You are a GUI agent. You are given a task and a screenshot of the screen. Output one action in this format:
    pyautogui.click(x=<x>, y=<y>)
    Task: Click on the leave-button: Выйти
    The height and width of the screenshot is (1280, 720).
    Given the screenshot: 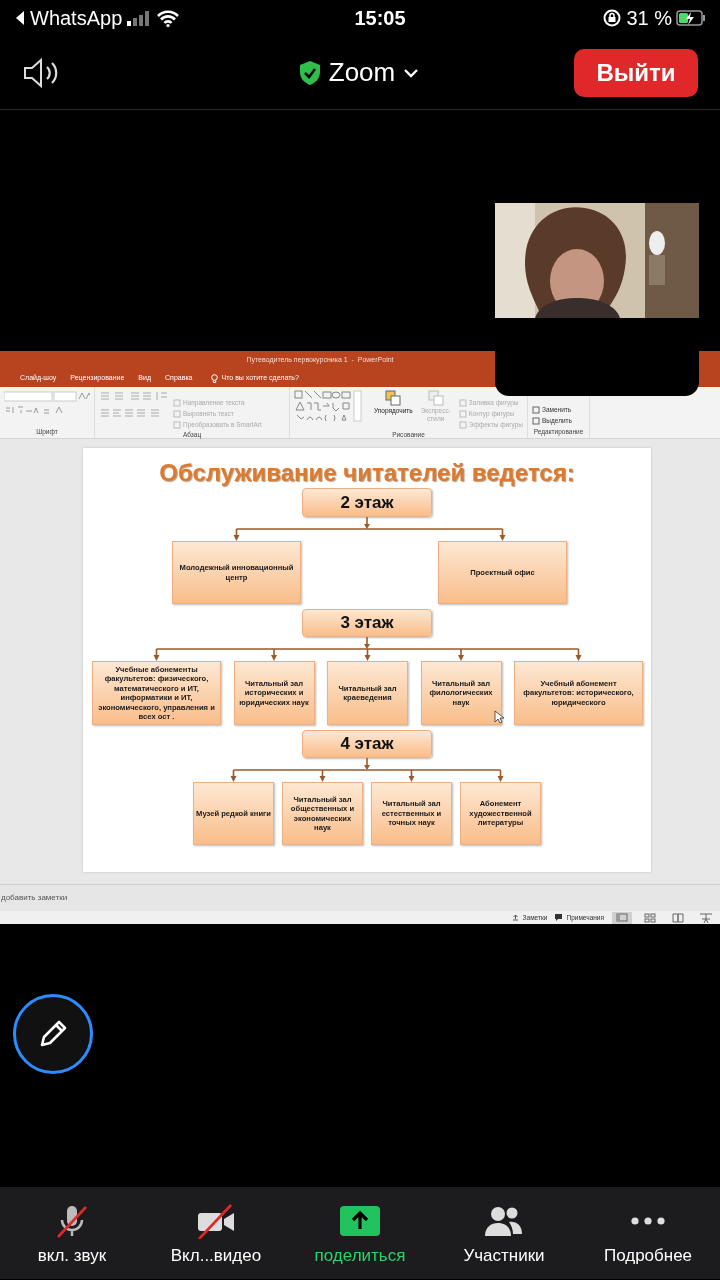 What is the action you would take?
    pyautogui.click(x=636, y=72)
    